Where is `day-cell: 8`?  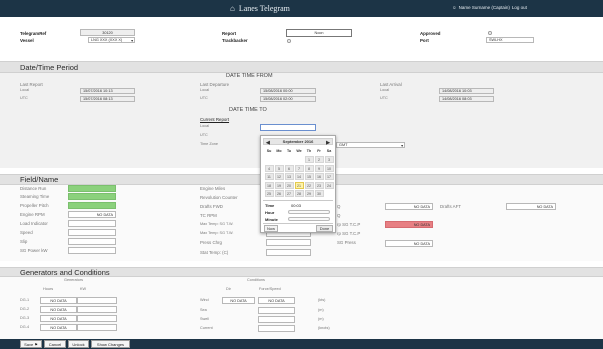 day-cell: 8 is located at coordinates (309, 168).